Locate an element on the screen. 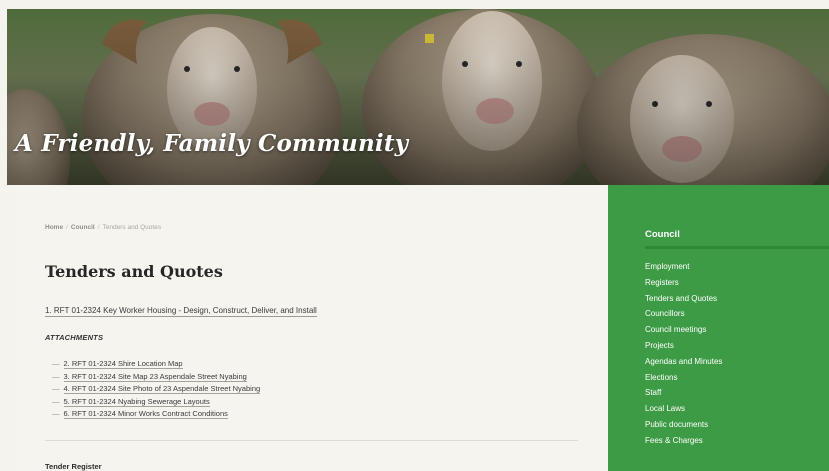 The width and height of the screenshot is (829, 471). list-item: —2. RFT 01-2324 Shire Location Map is located at coordinates (117, 364).